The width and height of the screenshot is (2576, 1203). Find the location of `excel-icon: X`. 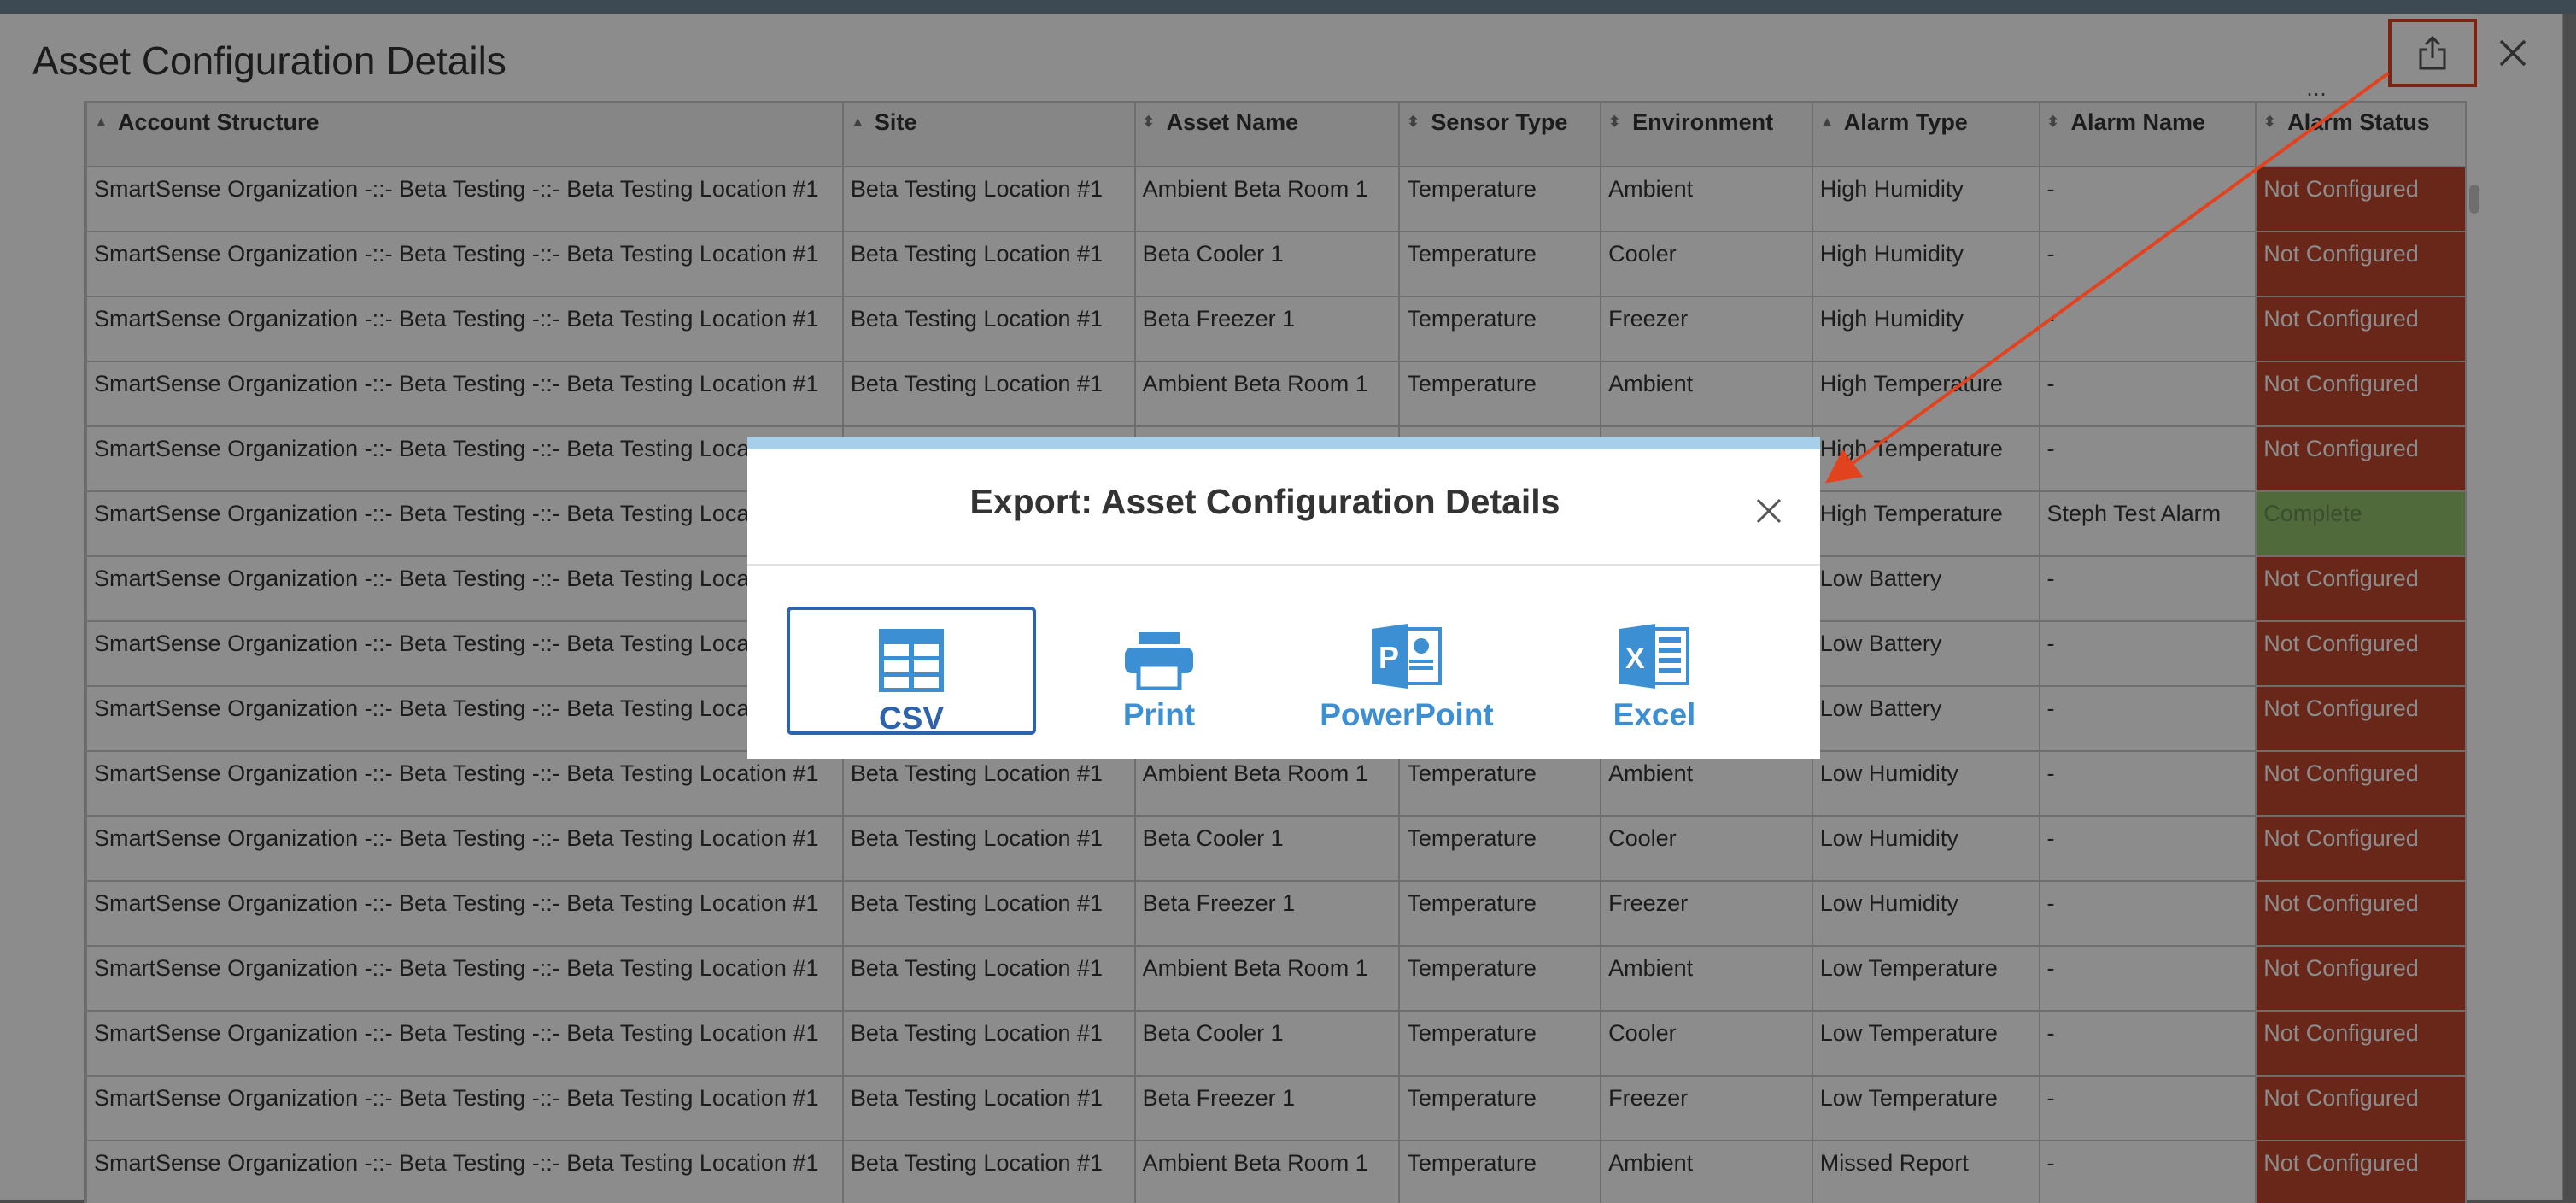

excel-icon: X is located at coordinates (1654, 656).